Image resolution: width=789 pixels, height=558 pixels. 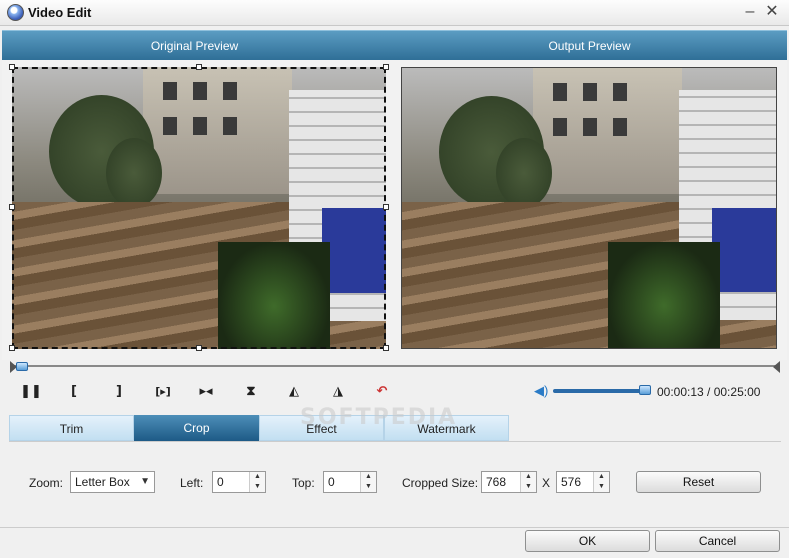 What do you see at coordinates (583, 482) in the screenshot?
I see `height-spinbox: 576 ▲ ▼` at bounding box center [583, 482].